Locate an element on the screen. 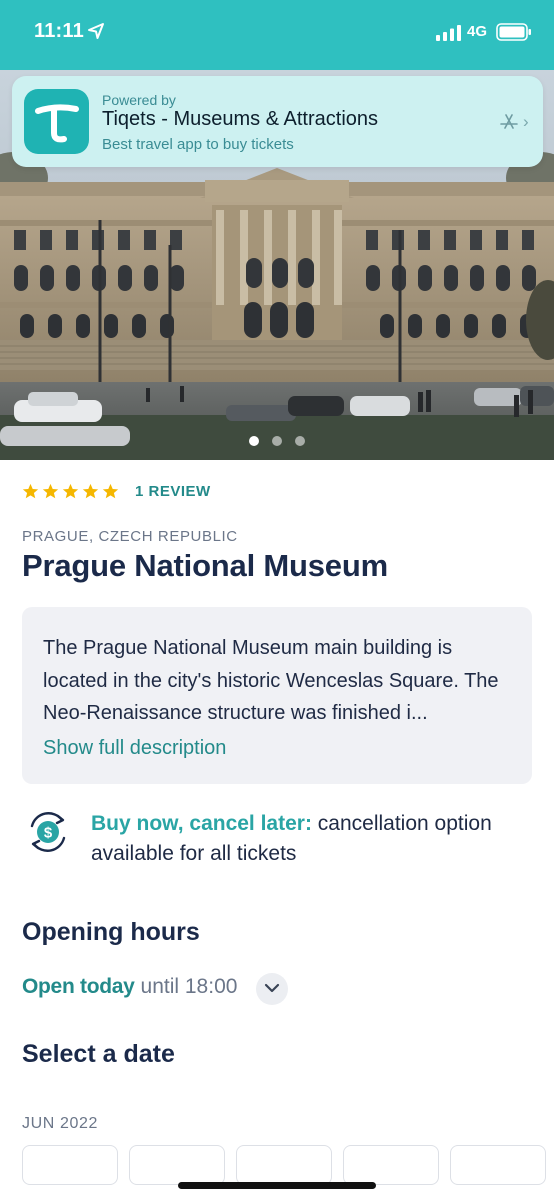 This screenshot has width=554, height=1200. page-title: Prague National Museum is located at coordinates (205, 565).